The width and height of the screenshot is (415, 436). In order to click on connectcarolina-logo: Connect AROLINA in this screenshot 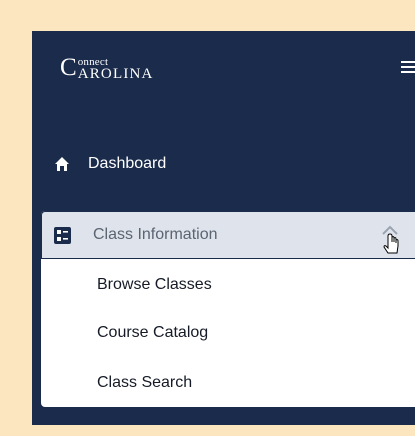, I will do `click(107, 68)`.